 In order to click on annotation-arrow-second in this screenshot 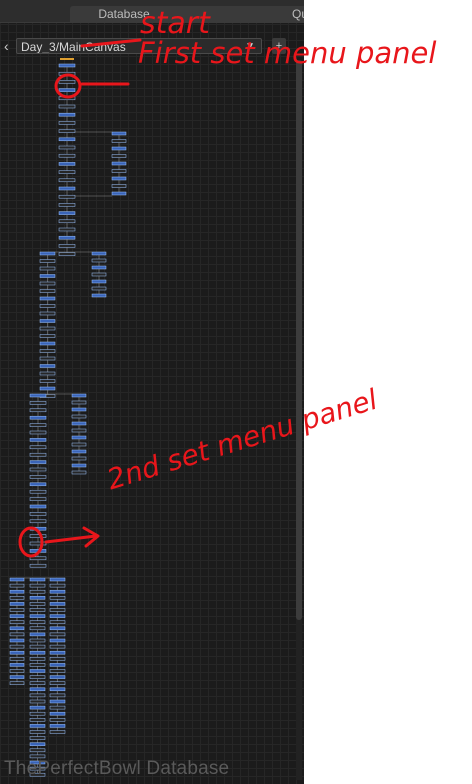, I will do `click(72, 537)`.